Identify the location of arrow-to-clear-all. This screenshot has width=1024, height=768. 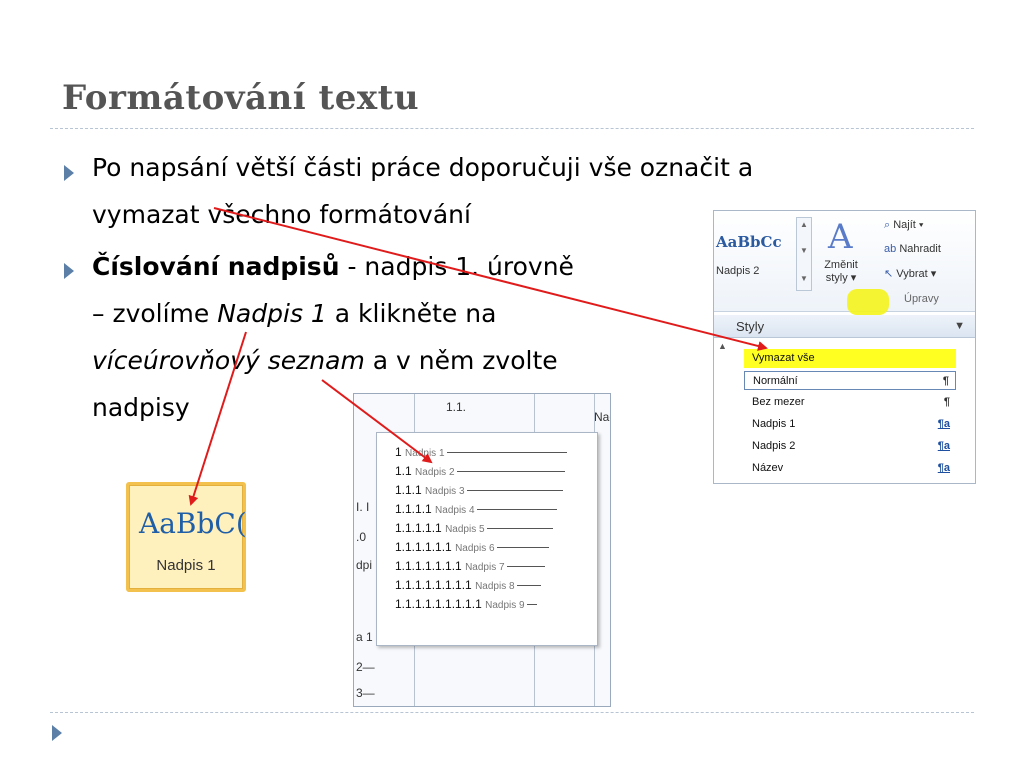
(490, 279).